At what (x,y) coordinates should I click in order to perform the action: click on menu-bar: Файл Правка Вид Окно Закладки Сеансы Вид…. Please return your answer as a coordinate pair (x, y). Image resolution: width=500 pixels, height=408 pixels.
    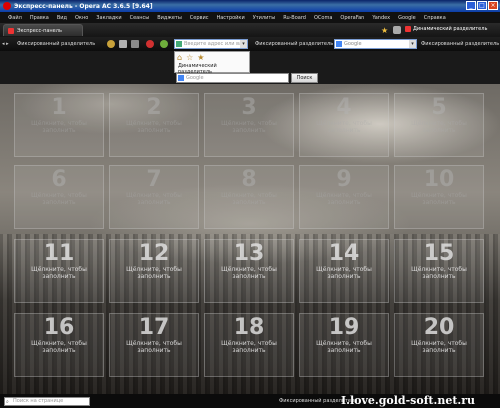
    Looking at the image, I should click on (250, 17).